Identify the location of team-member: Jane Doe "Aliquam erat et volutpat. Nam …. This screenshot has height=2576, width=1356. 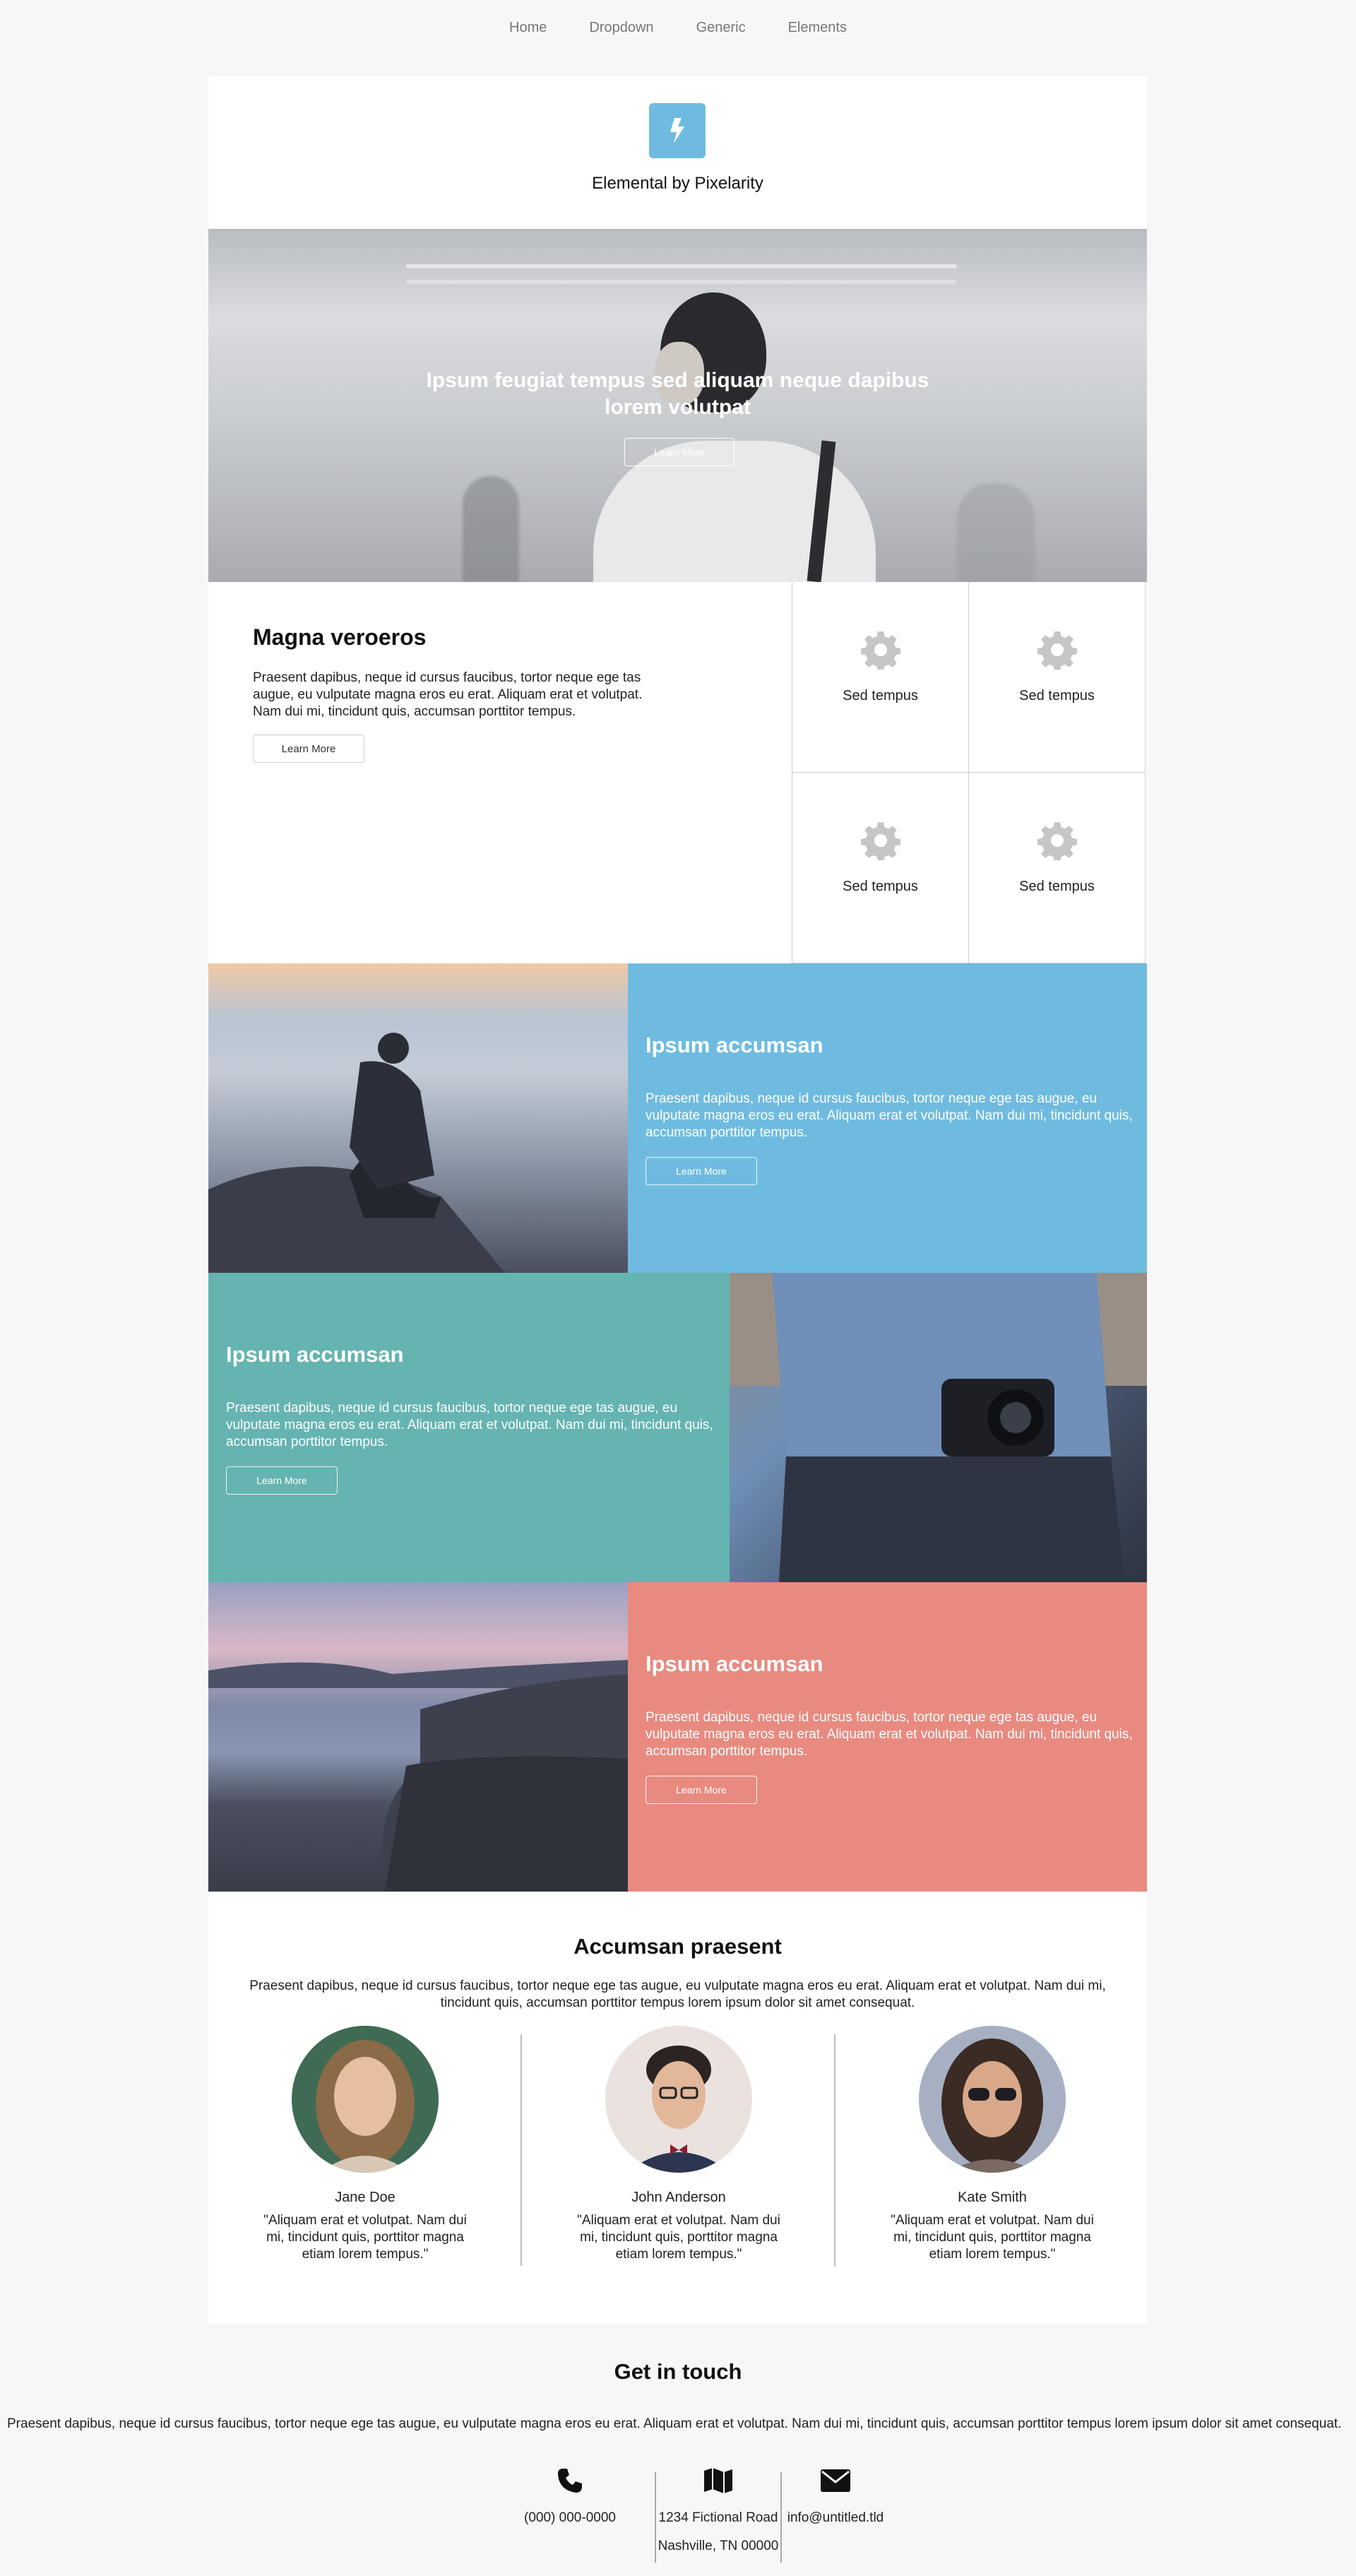
(365, 2146).